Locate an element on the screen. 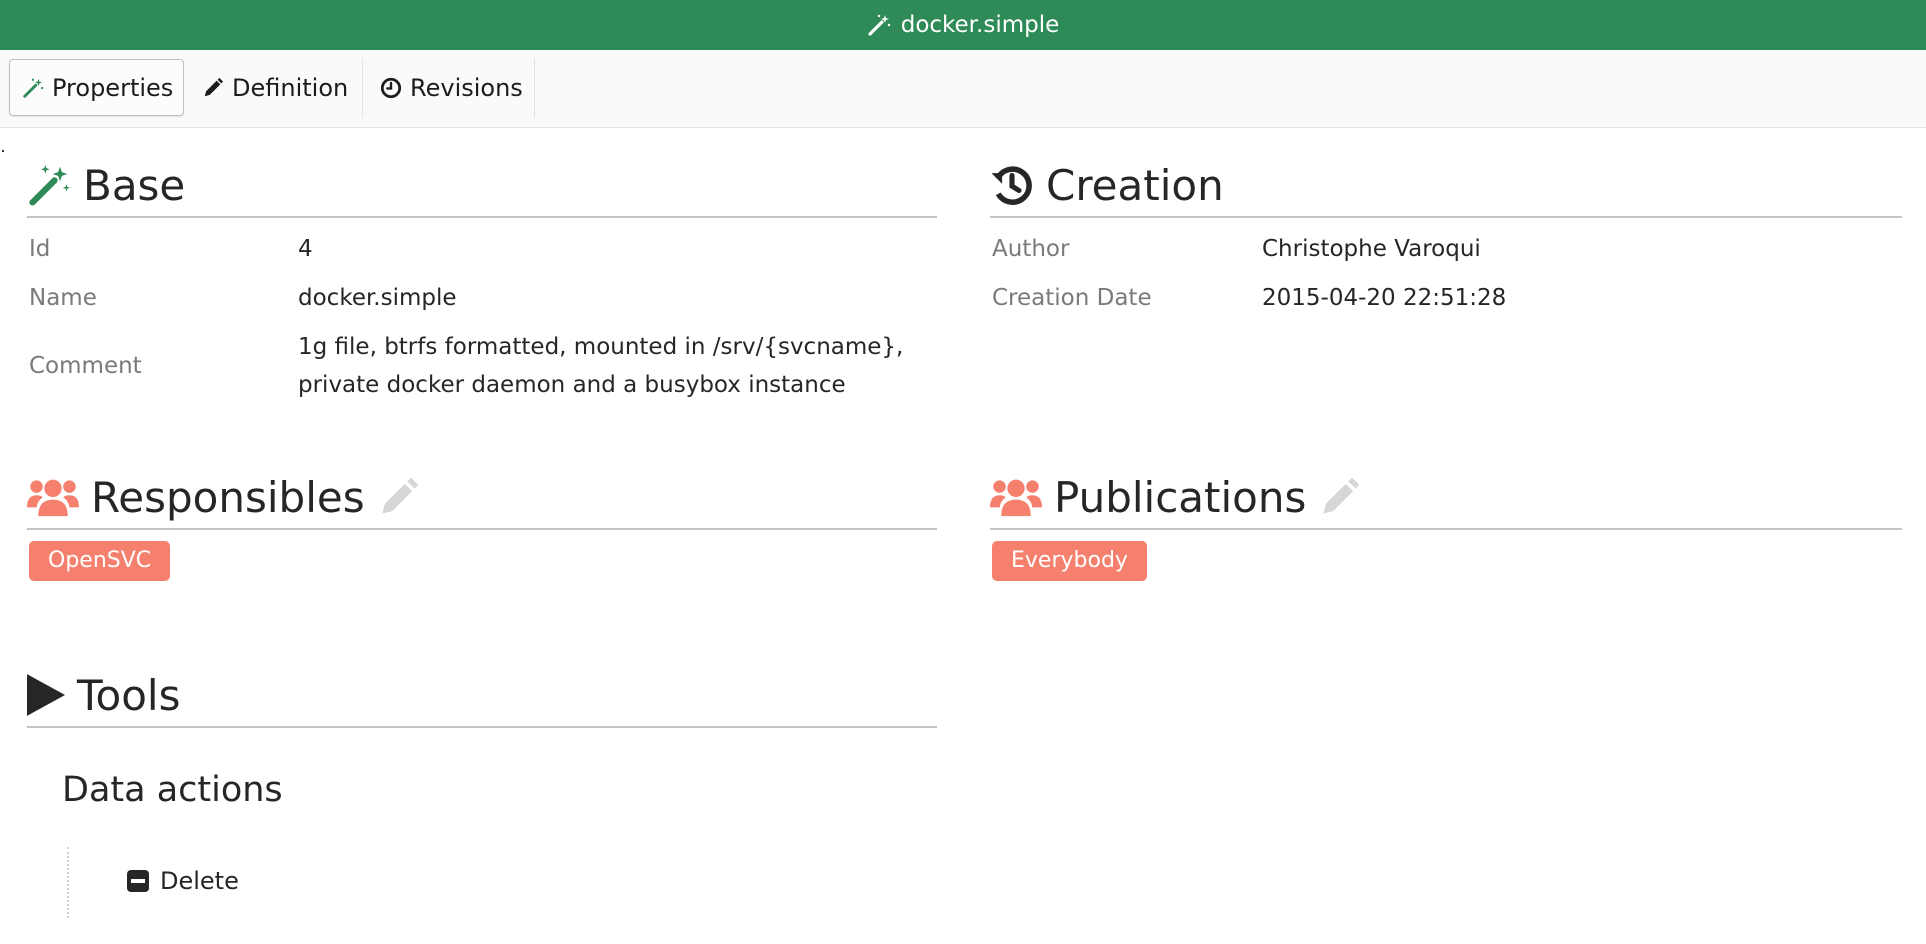  responsibles-header: Responsibles is located at coordinates (482, 498).